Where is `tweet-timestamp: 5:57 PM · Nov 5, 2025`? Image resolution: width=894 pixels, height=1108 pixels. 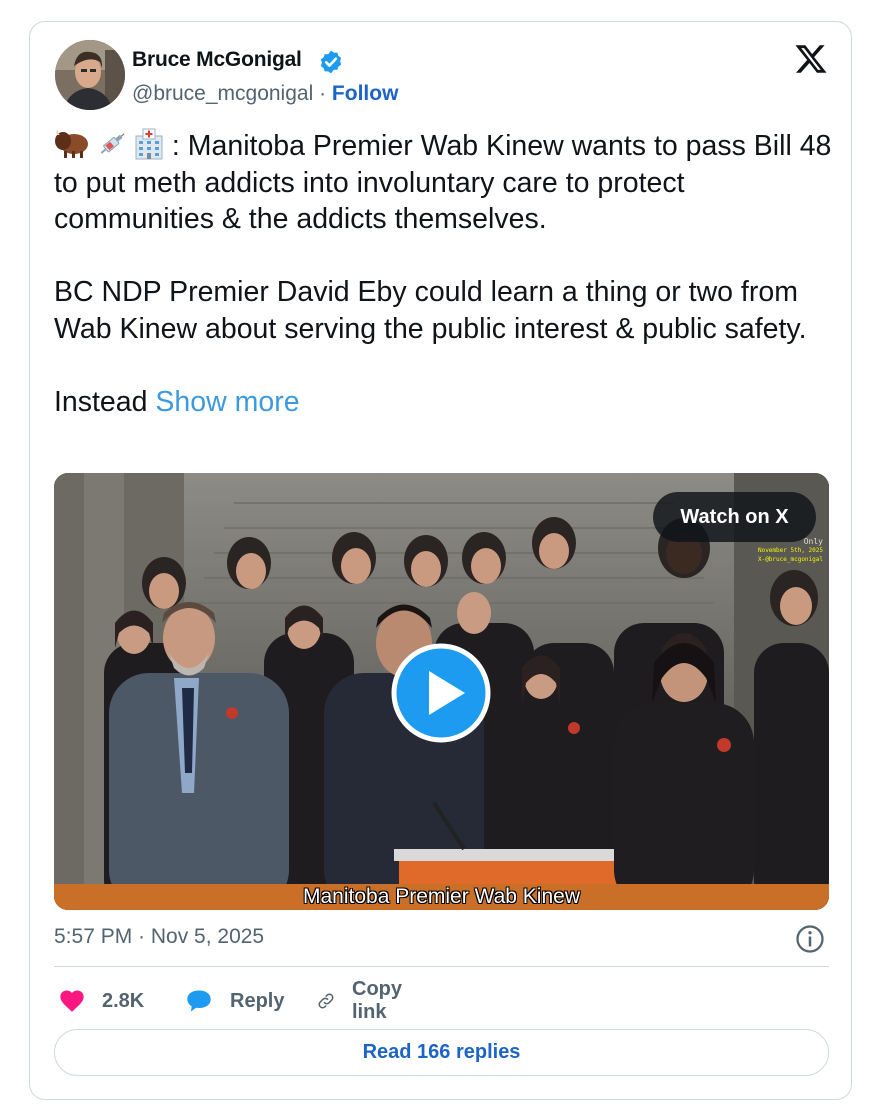
tweet-timestamp: 5:57 PM · Nov 5, 2025 is located at coordinates (159, 937).